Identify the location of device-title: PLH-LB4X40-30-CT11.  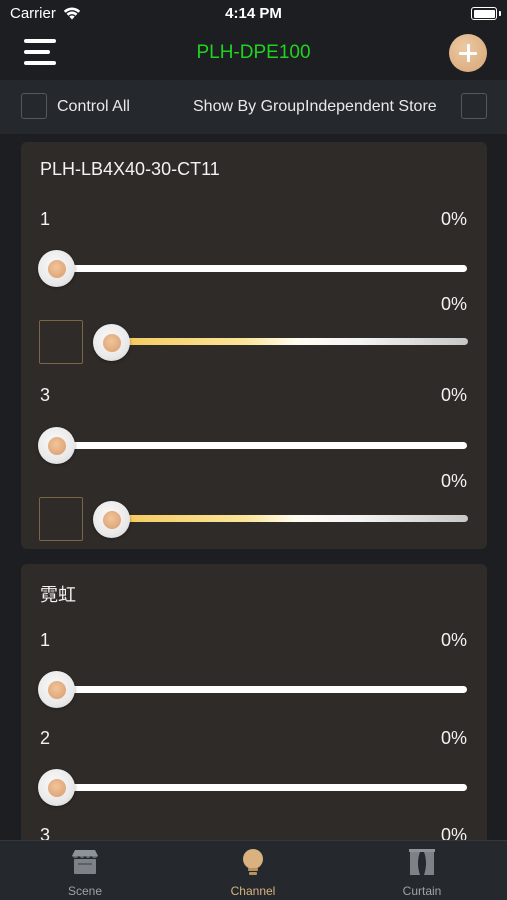
(130, 169).